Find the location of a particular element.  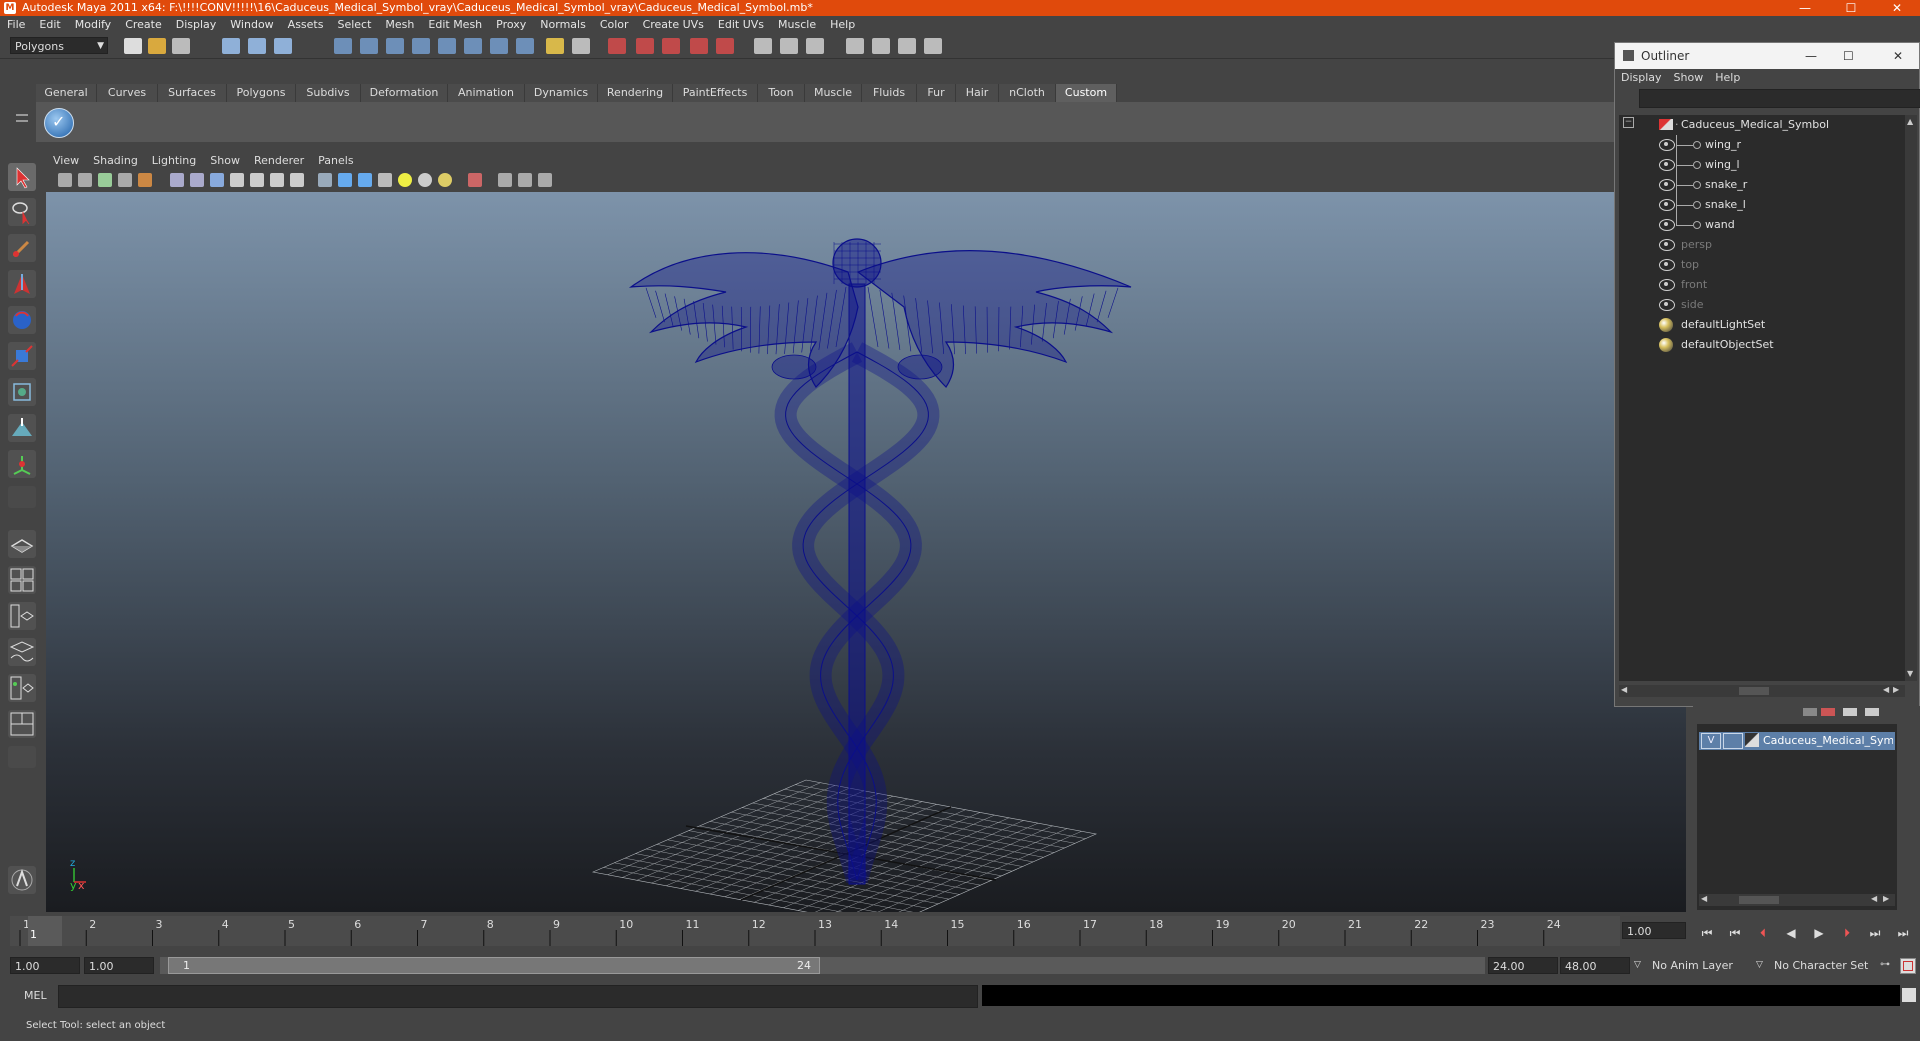

tab-hair: Hair is located at coordinates (977, 93).